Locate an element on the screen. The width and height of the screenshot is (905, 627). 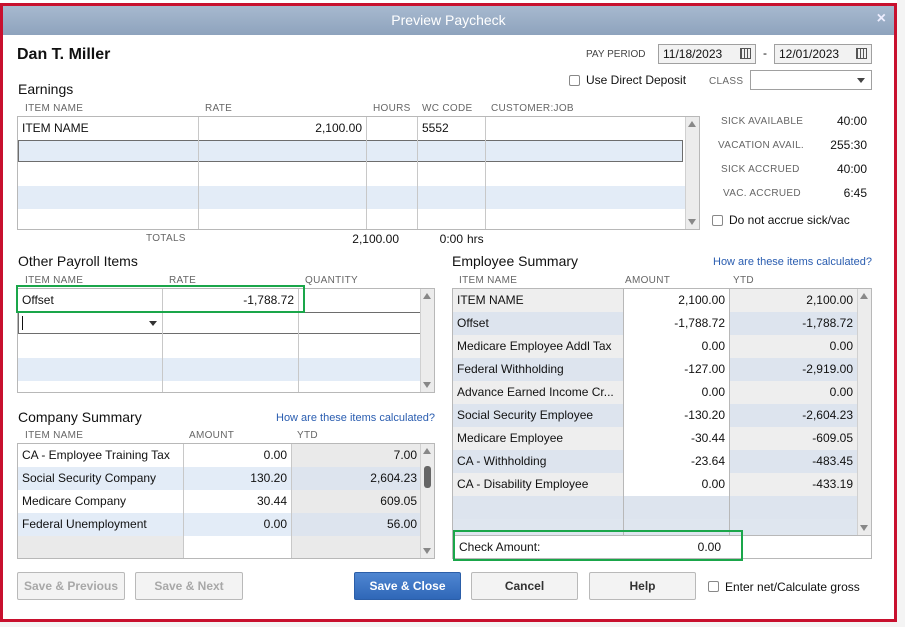
table-row: Medicare Employee Addl Tax 0.00 0.00 is located at coordinates (655, 346).